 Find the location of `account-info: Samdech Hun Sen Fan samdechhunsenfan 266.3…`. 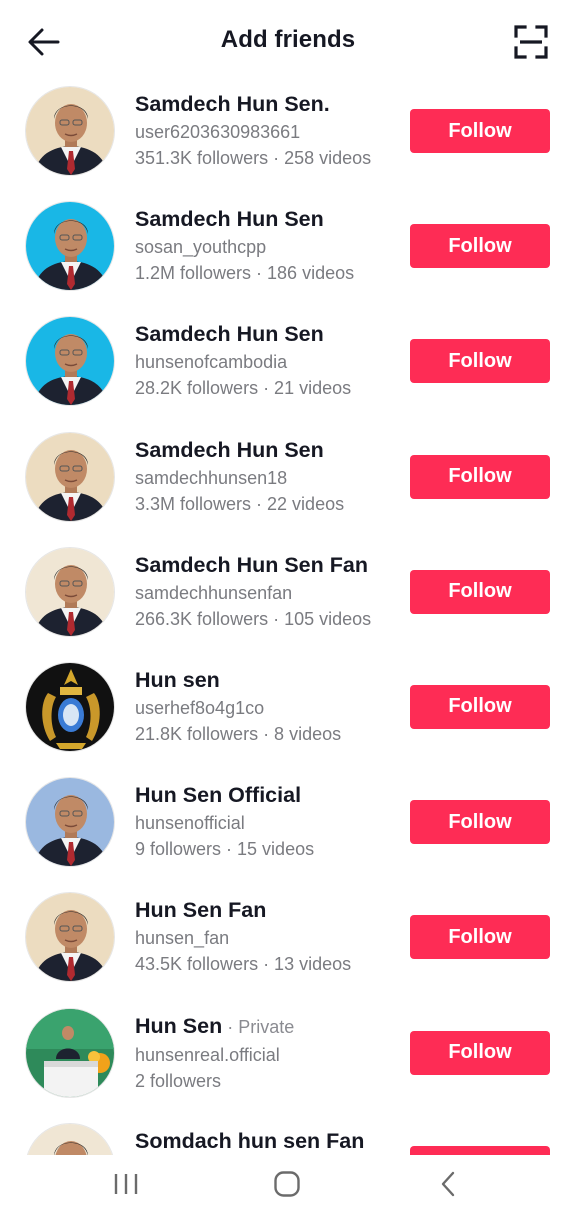

account-info: Samdech Hun Sen Fan samdechhunsenfan 266.3… is located at coordinates (262, 591).